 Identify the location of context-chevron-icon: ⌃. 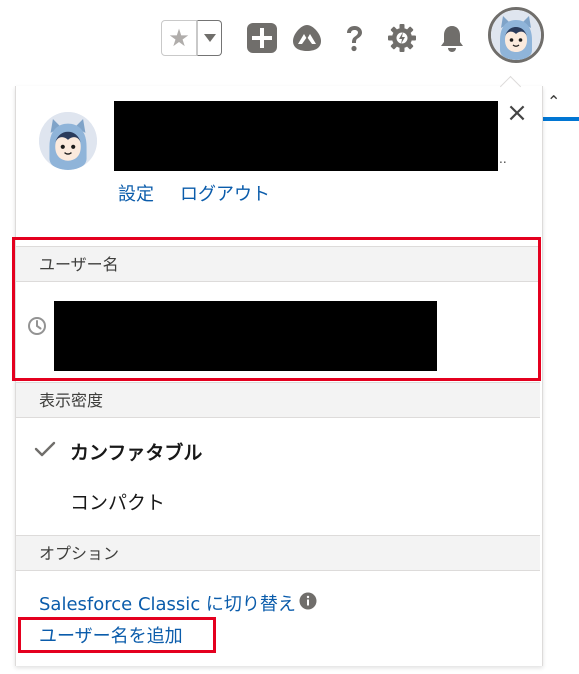
(554, 101).